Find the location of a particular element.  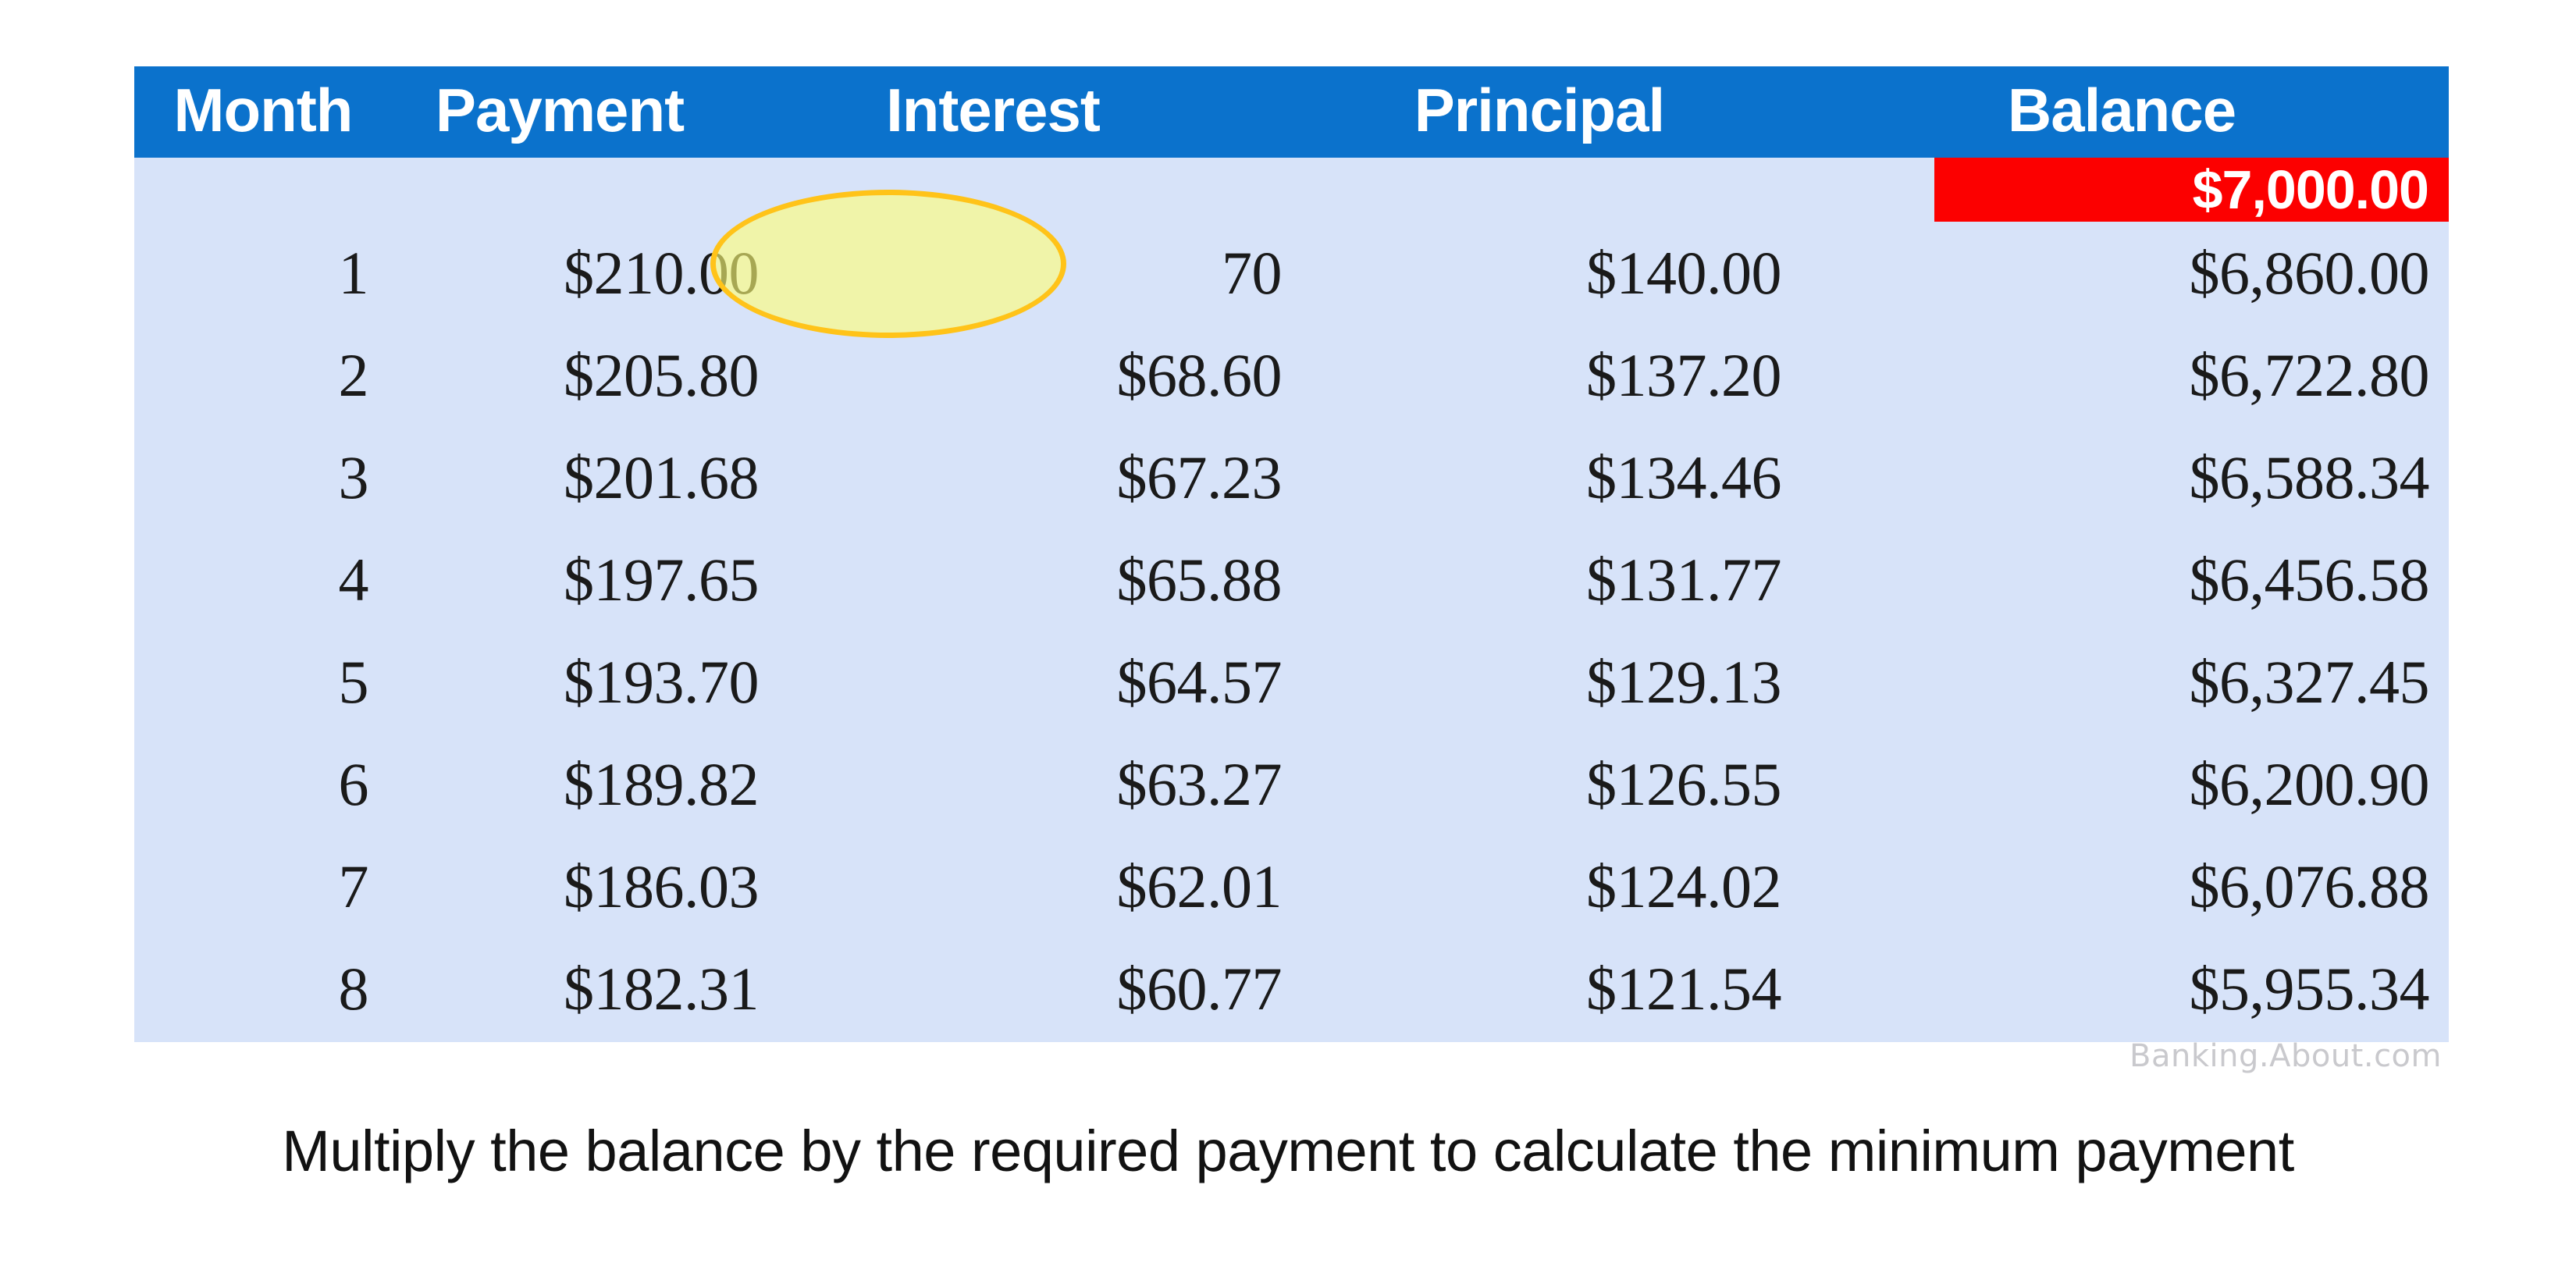

cell-payment: $193.70 is located at coordinates (662, 682).